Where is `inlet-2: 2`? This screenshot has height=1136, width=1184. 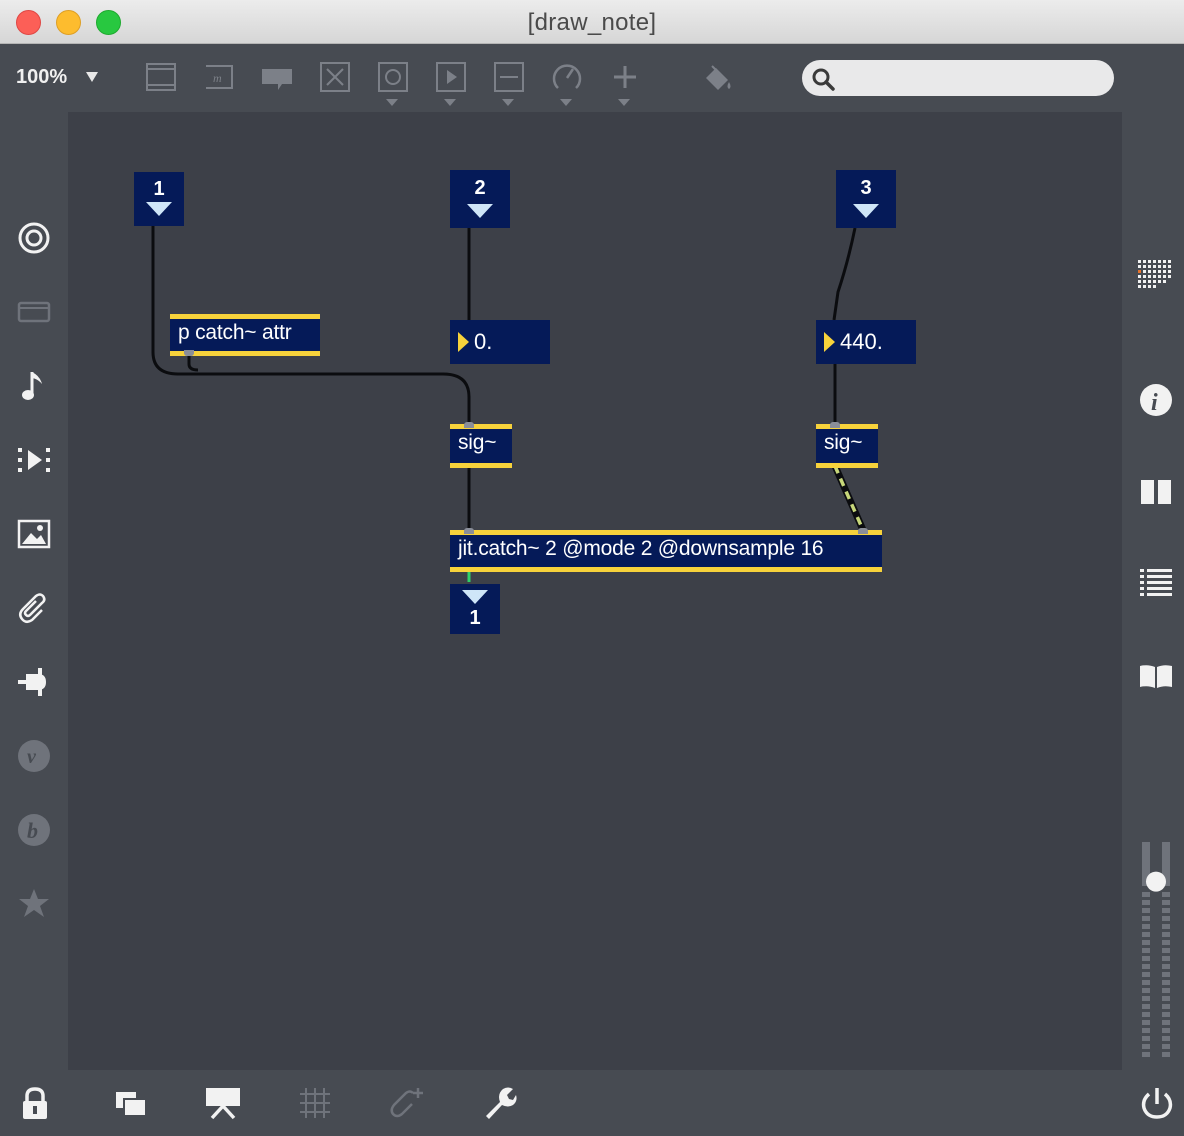
inlet-2: 2 is located at coordinates (480, 199).